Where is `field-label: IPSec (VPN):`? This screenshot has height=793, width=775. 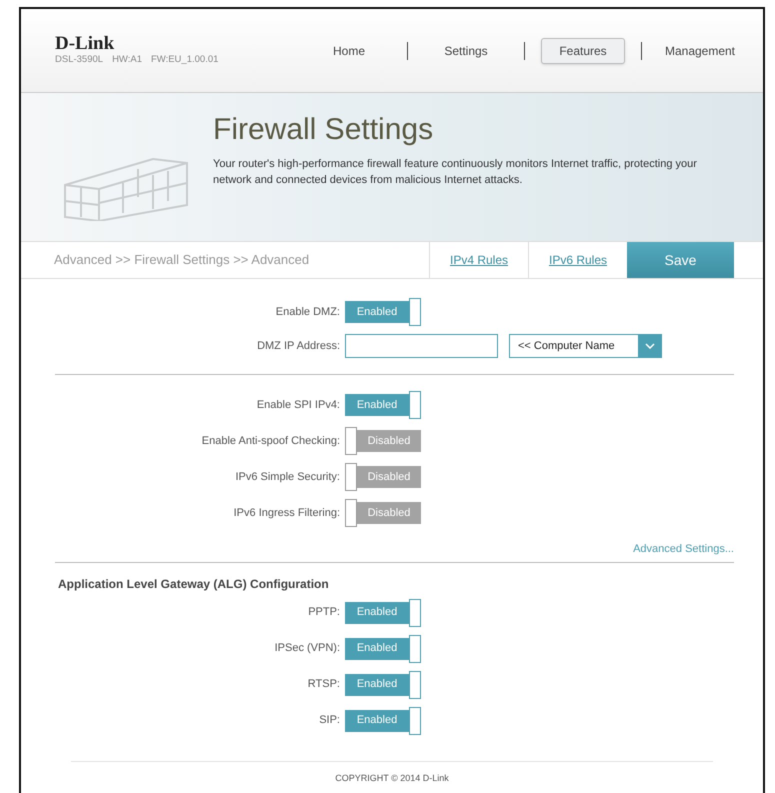 field-label: IPSec (VPN): is located at coordinates (307, 648).